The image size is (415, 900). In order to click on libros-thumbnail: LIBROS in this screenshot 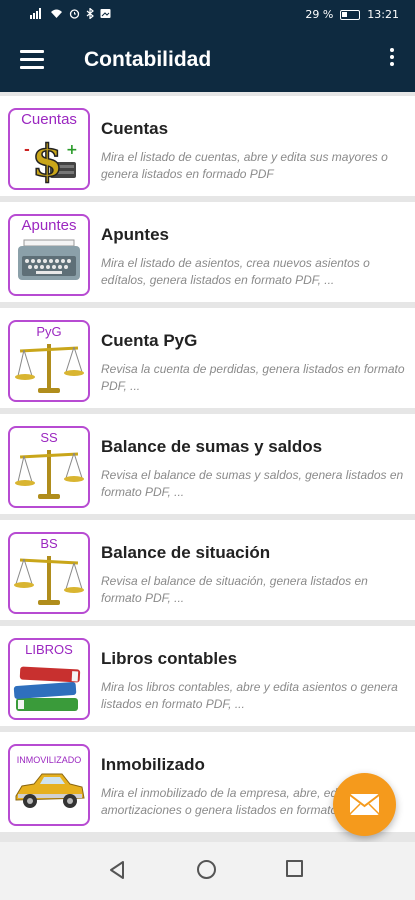, I will do `click(49, 679)`.